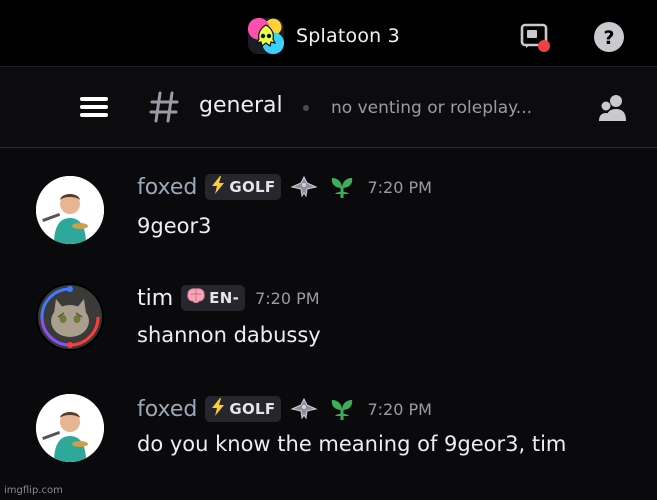  Describe the element at coordinates (266, 36) in the screenshot. I see `splatoon-squid-icon` at that location.